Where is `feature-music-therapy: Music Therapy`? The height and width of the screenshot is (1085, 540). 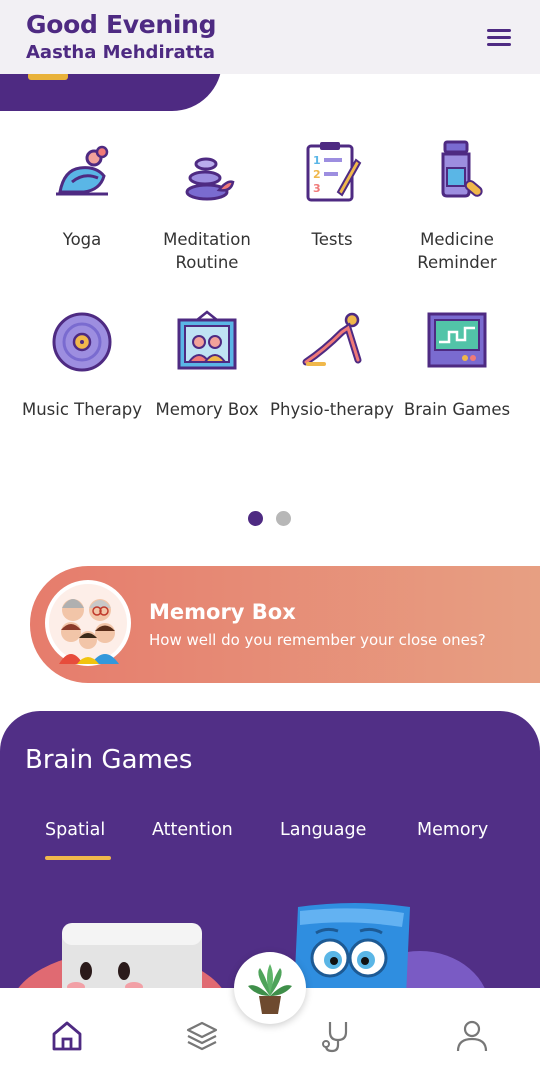
feature-music-therapy: Music Therapy is located at coordinates (82, 365).